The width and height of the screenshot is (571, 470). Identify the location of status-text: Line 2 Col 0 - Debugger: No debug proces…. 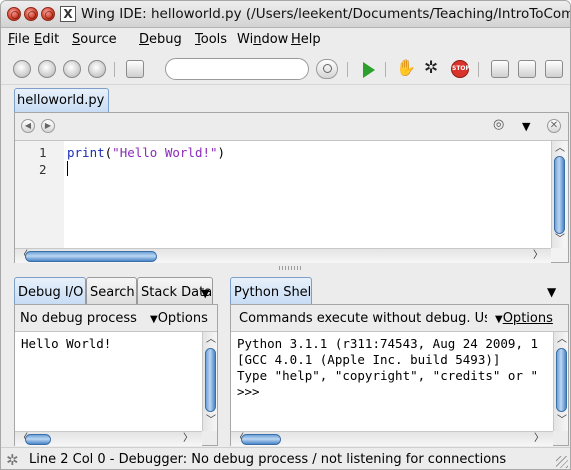
(268, 459).